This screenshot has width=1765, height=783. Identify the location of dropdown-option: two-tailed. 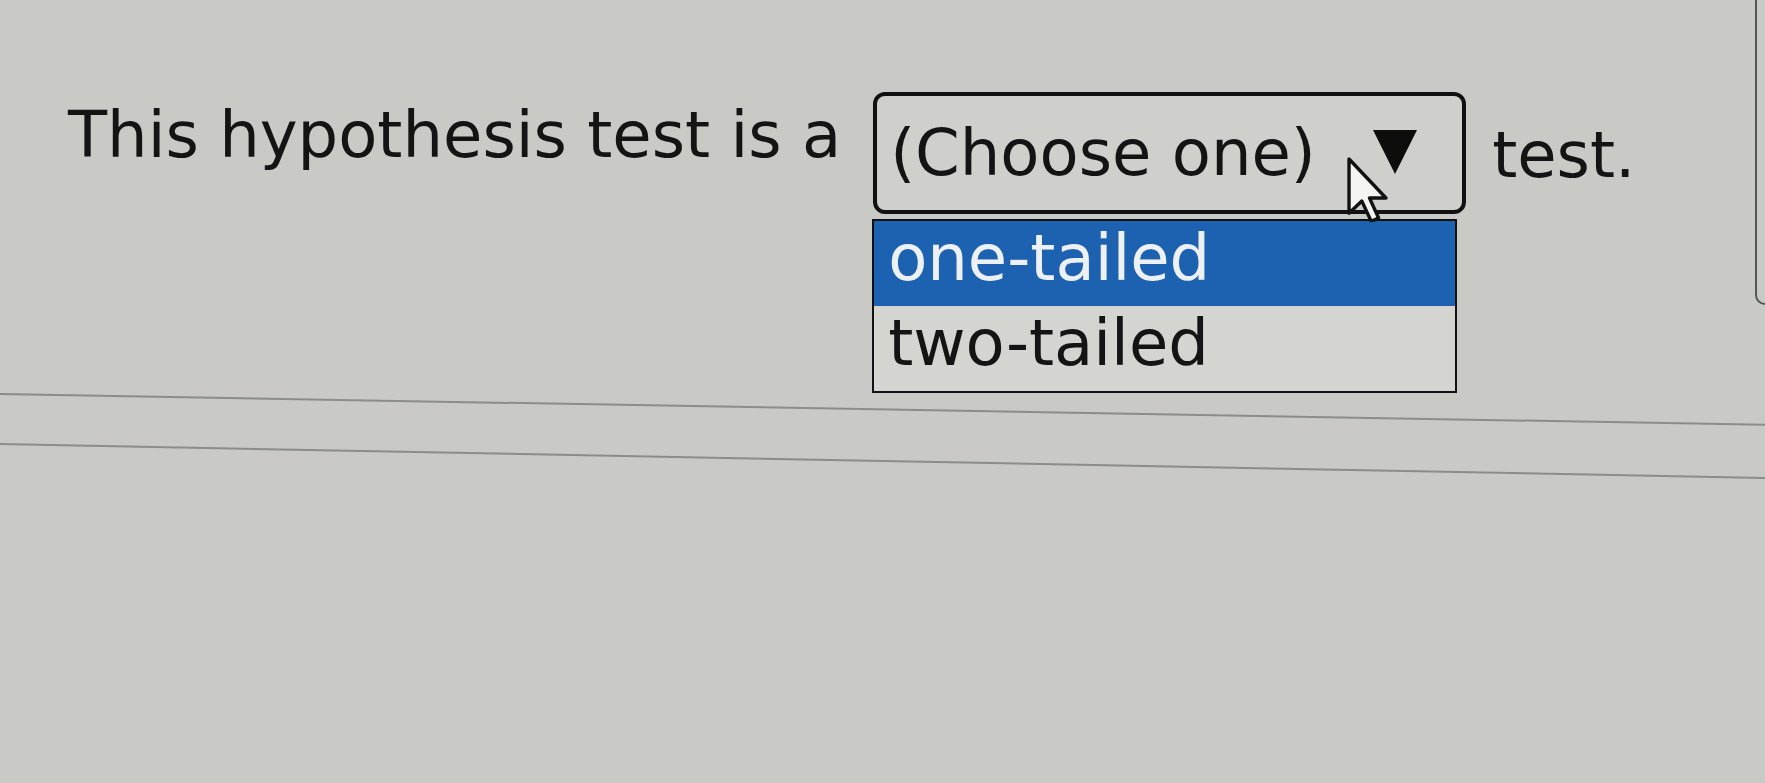
(1165, 348).